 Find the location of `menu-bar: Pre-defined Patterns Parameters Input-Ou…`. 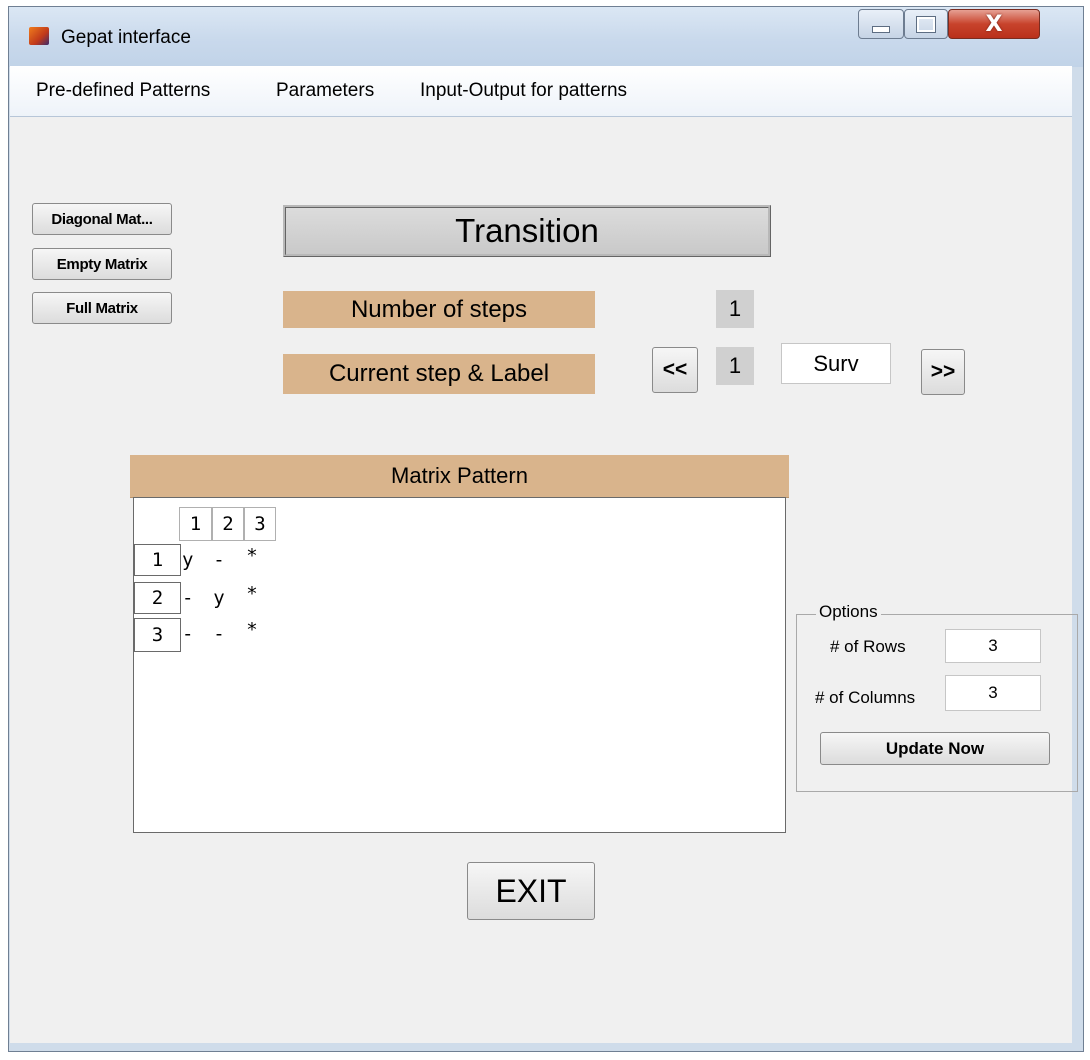

menu-bar: Pre-defined Patterns Parameters Input-Ou… is located at coordinates (541, 91).